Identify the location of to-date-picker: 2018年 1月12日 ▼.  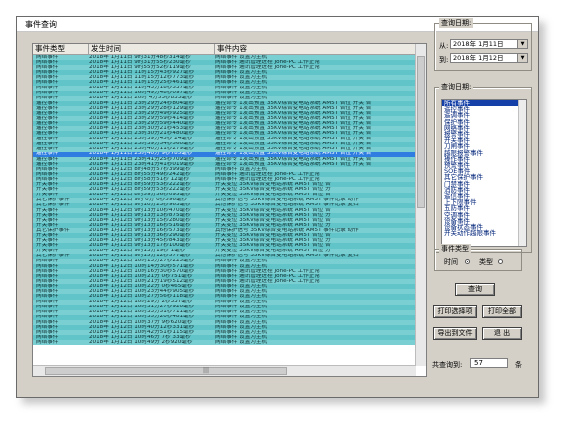
(489, 58).